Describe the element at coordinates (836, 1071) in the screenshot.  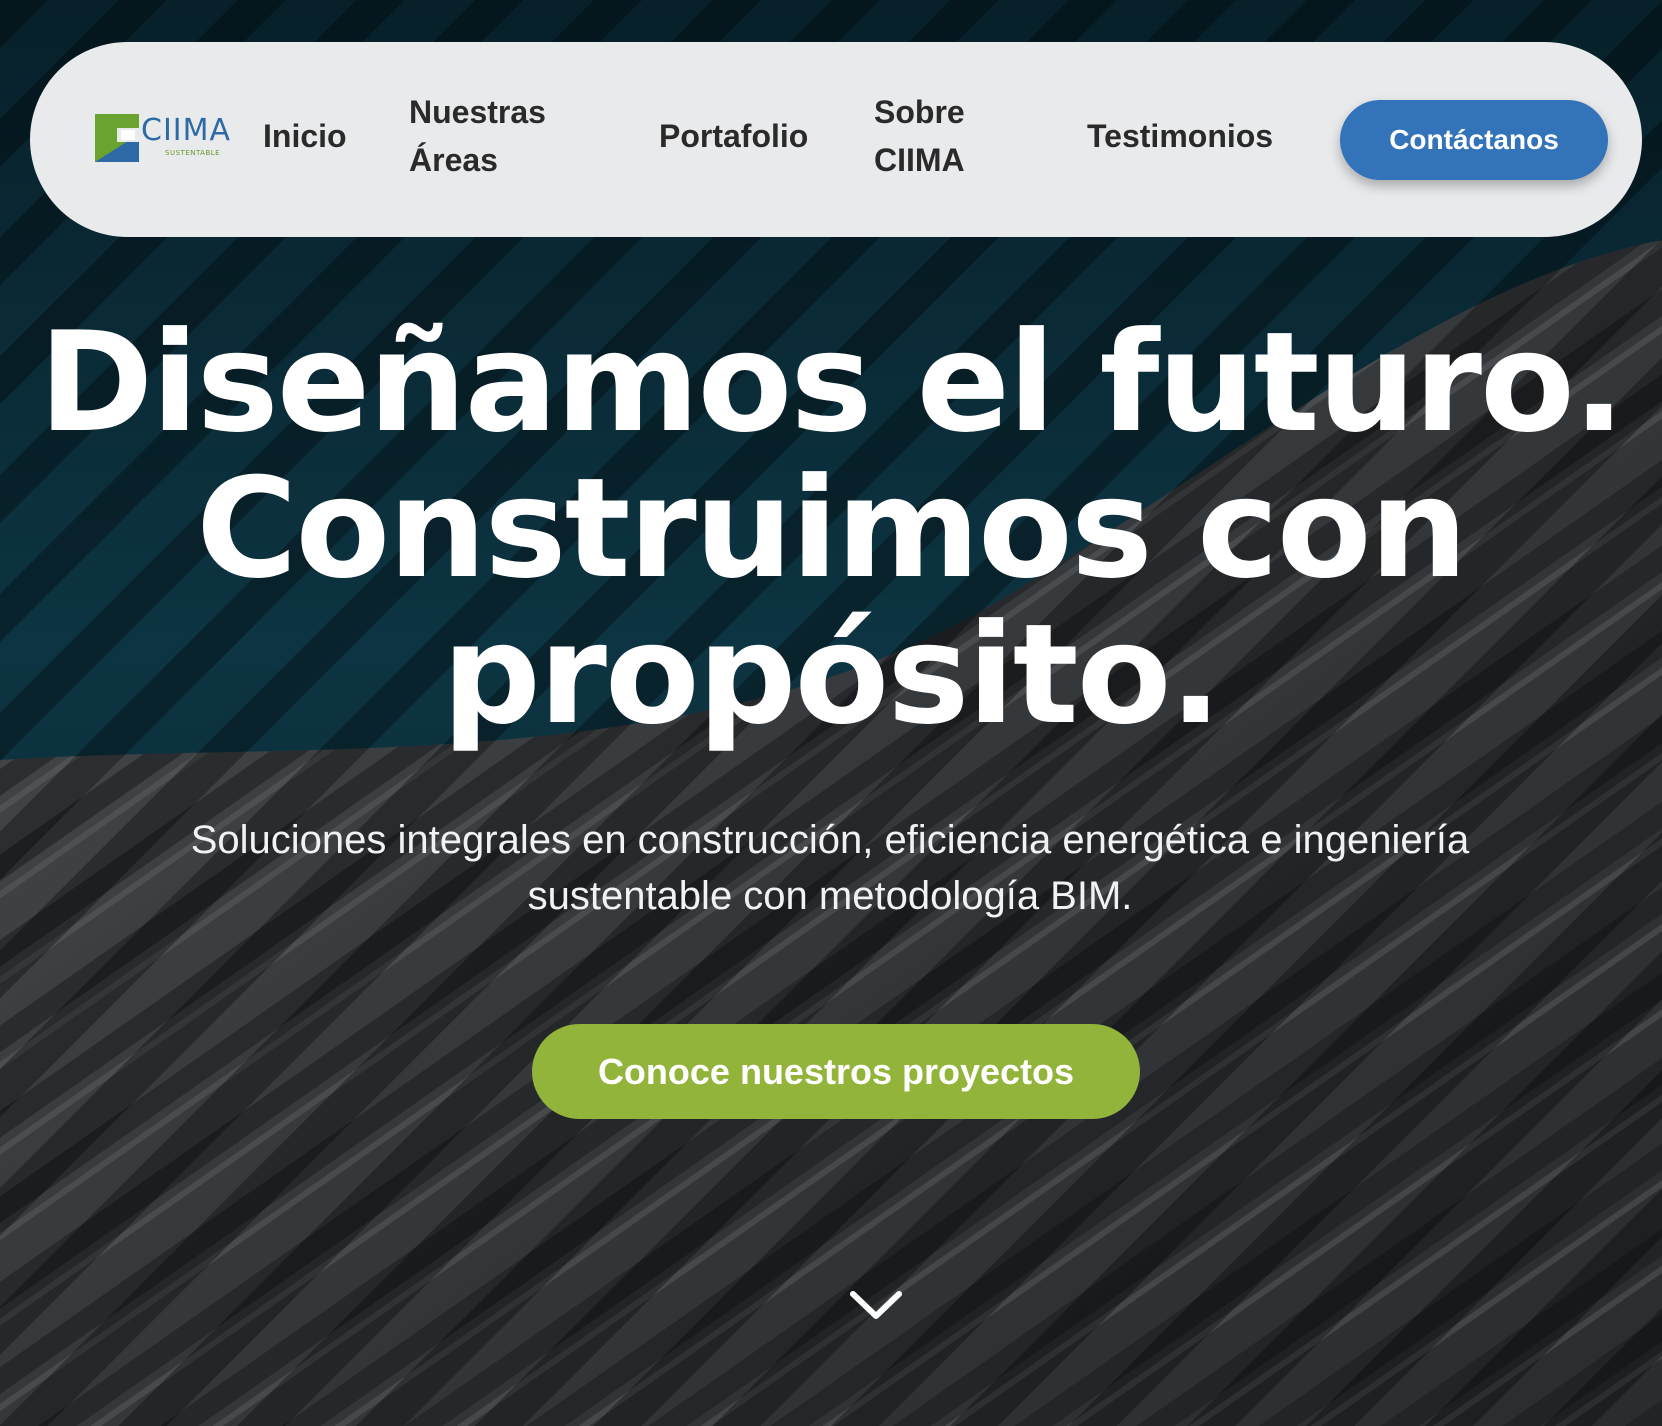
I see `projects-button: Conoce nuestros proyectos` at that location.